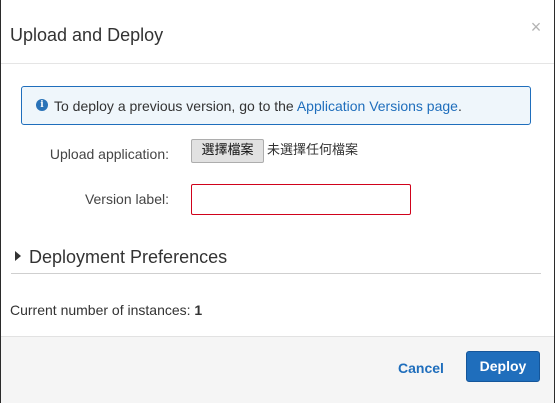  I want to click on application-versions-link: Application Versions page, so click(377, 106).